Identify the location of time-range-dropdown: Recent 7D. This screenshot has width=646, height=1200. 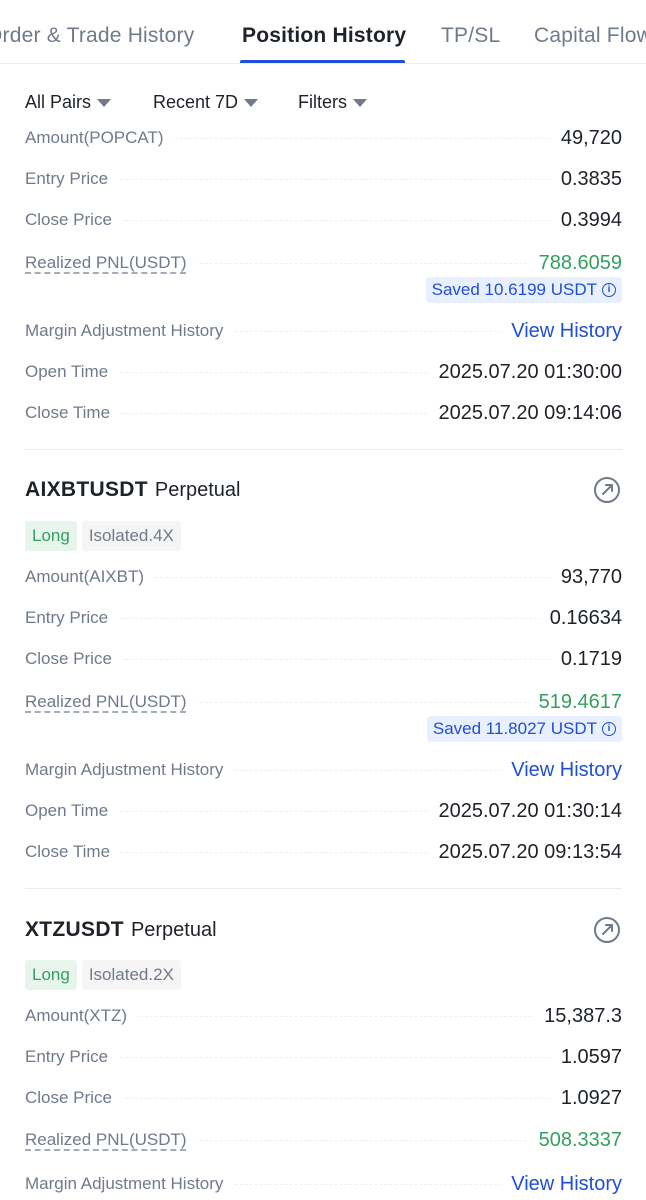
(206, 102).